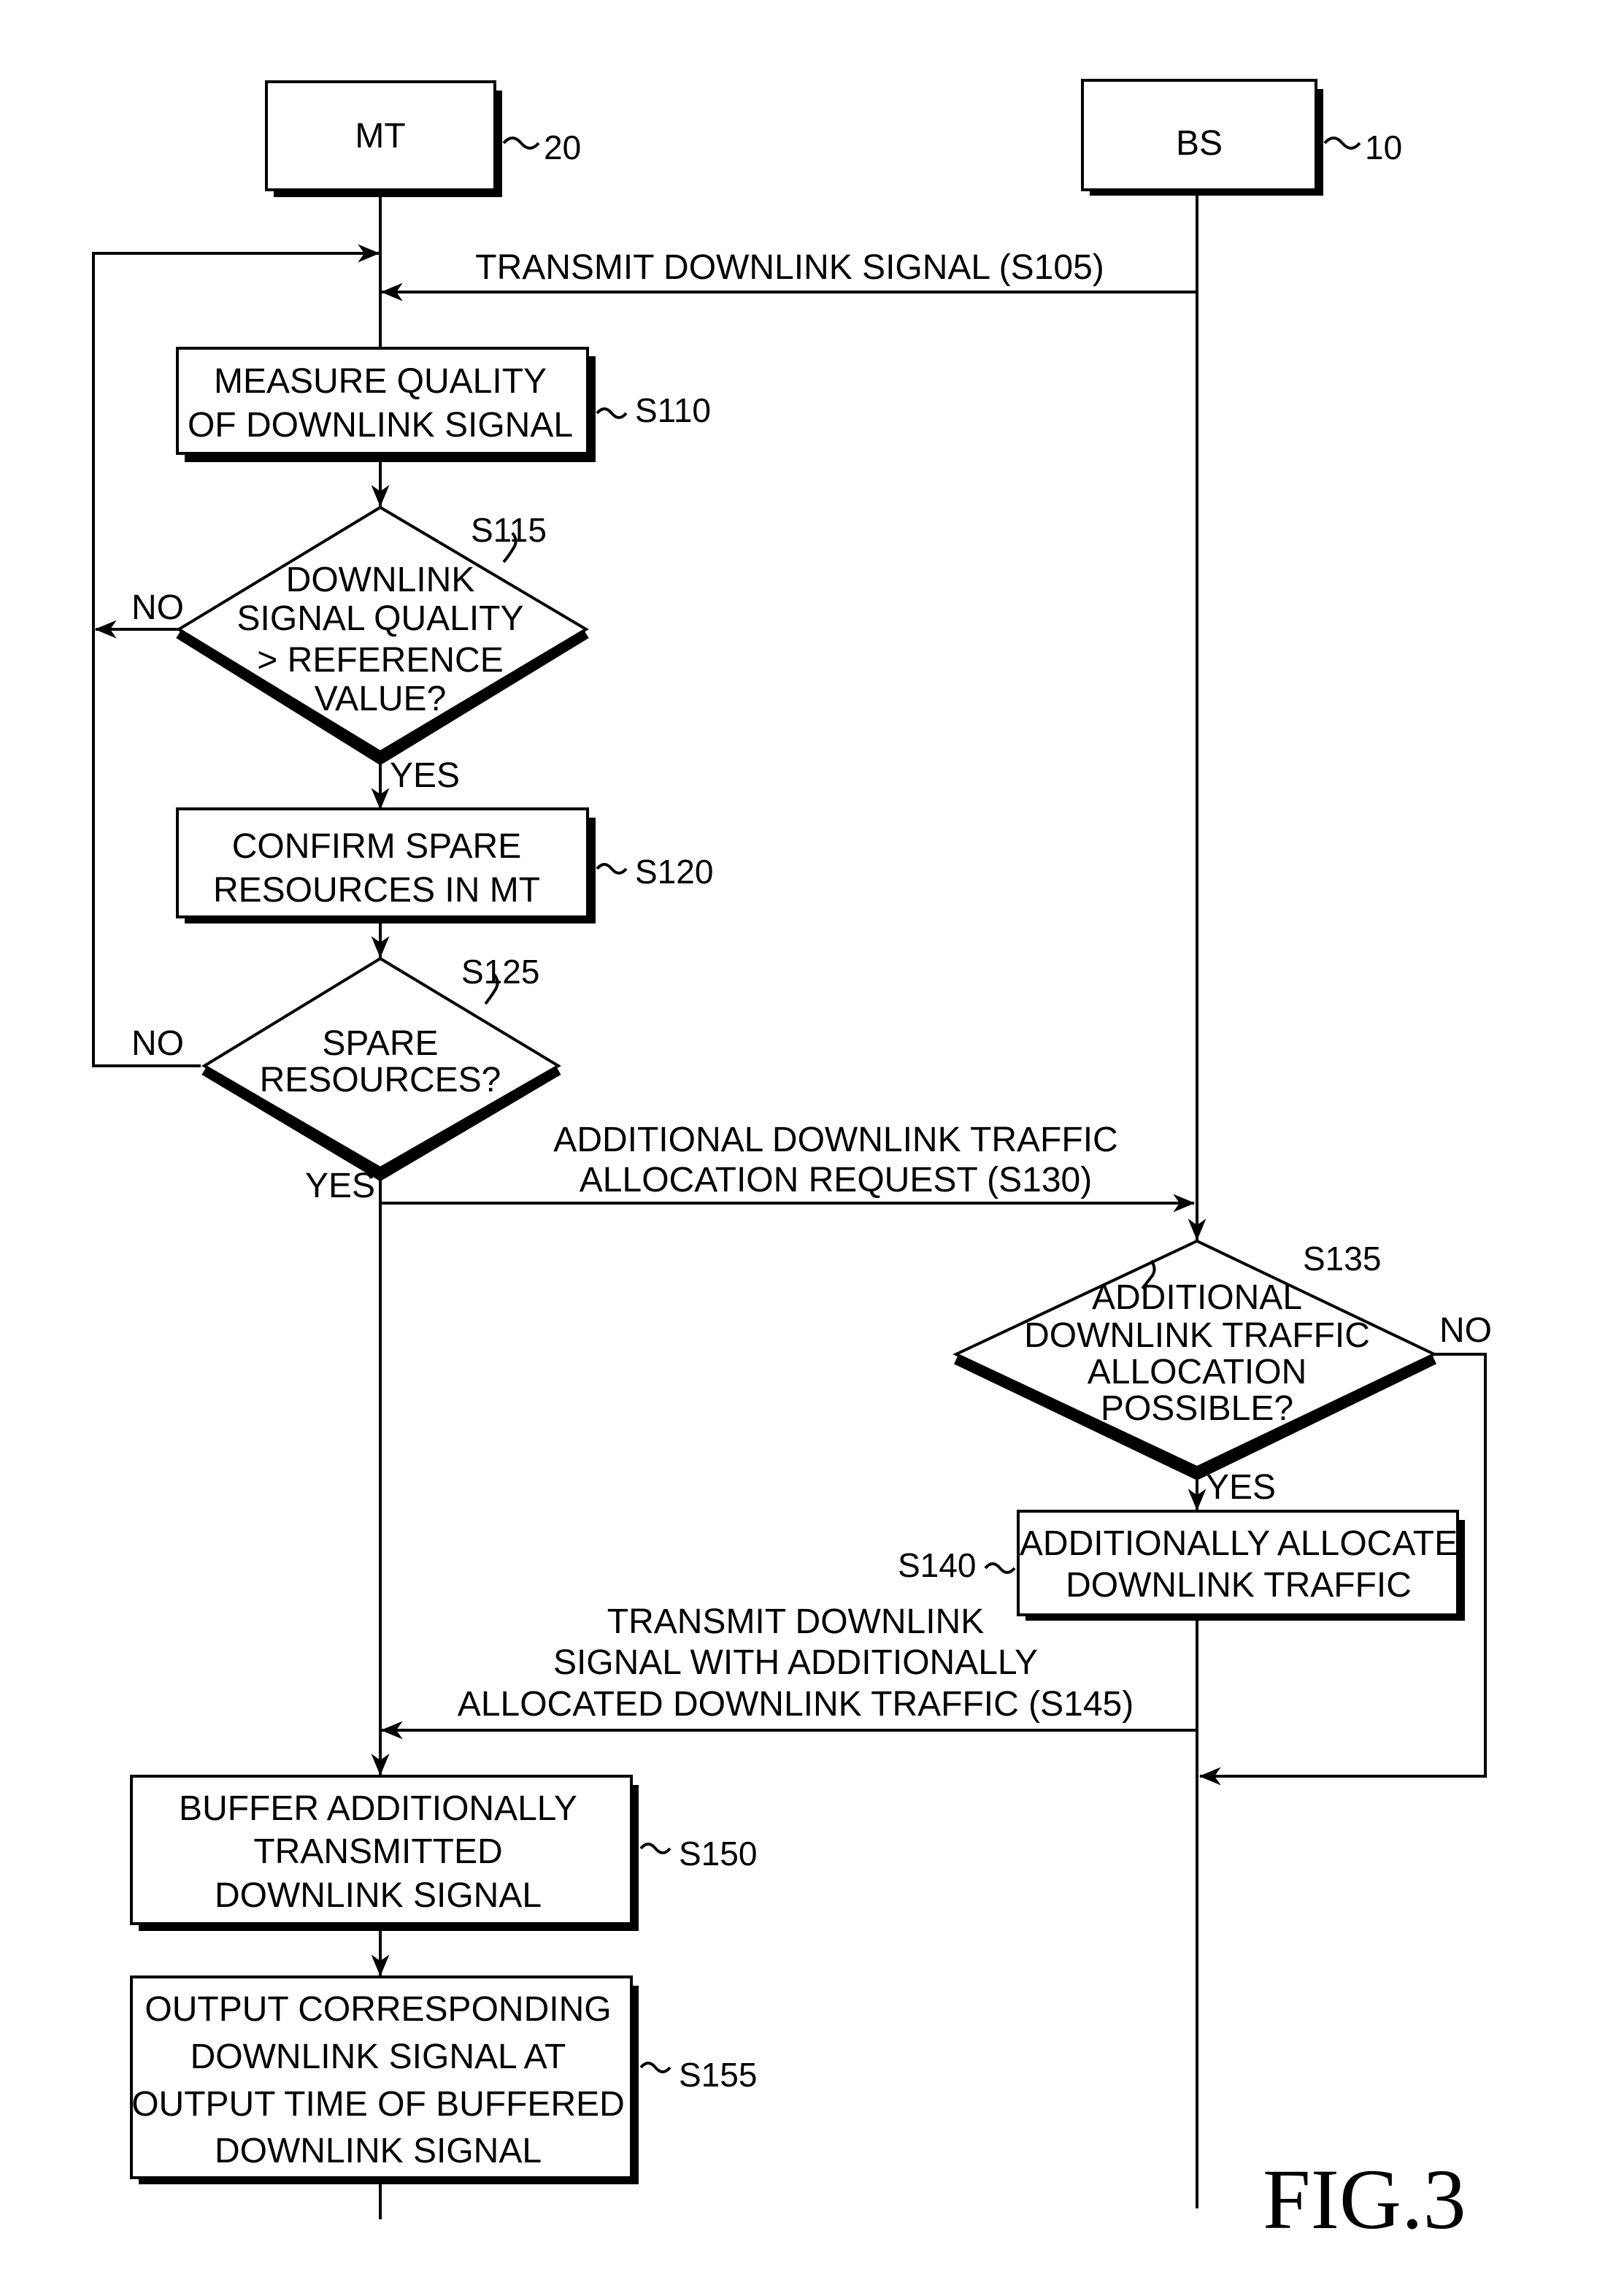 The height and width of the screenshot is (2277, 1624). I want to click on s155-ref-leader, so click(655, 2067).